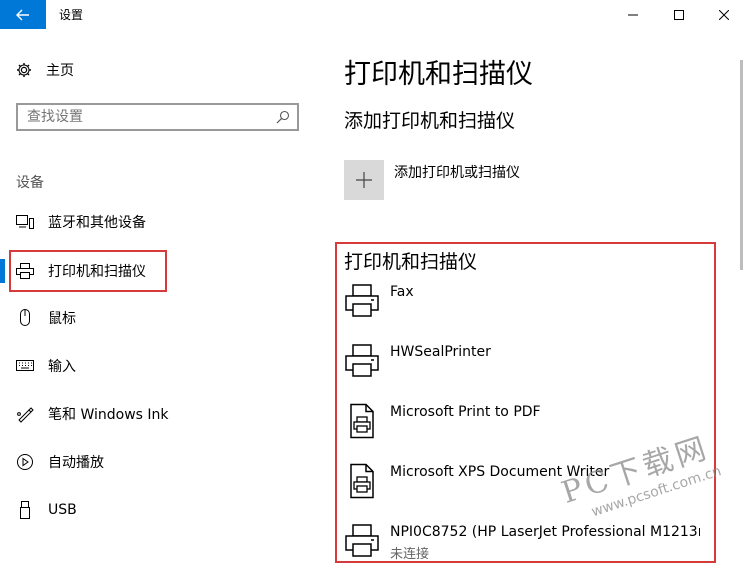 The width and height of the screenshot is (747, 570). I want to click on bluetooth-devices-icon, so click(25, 222).